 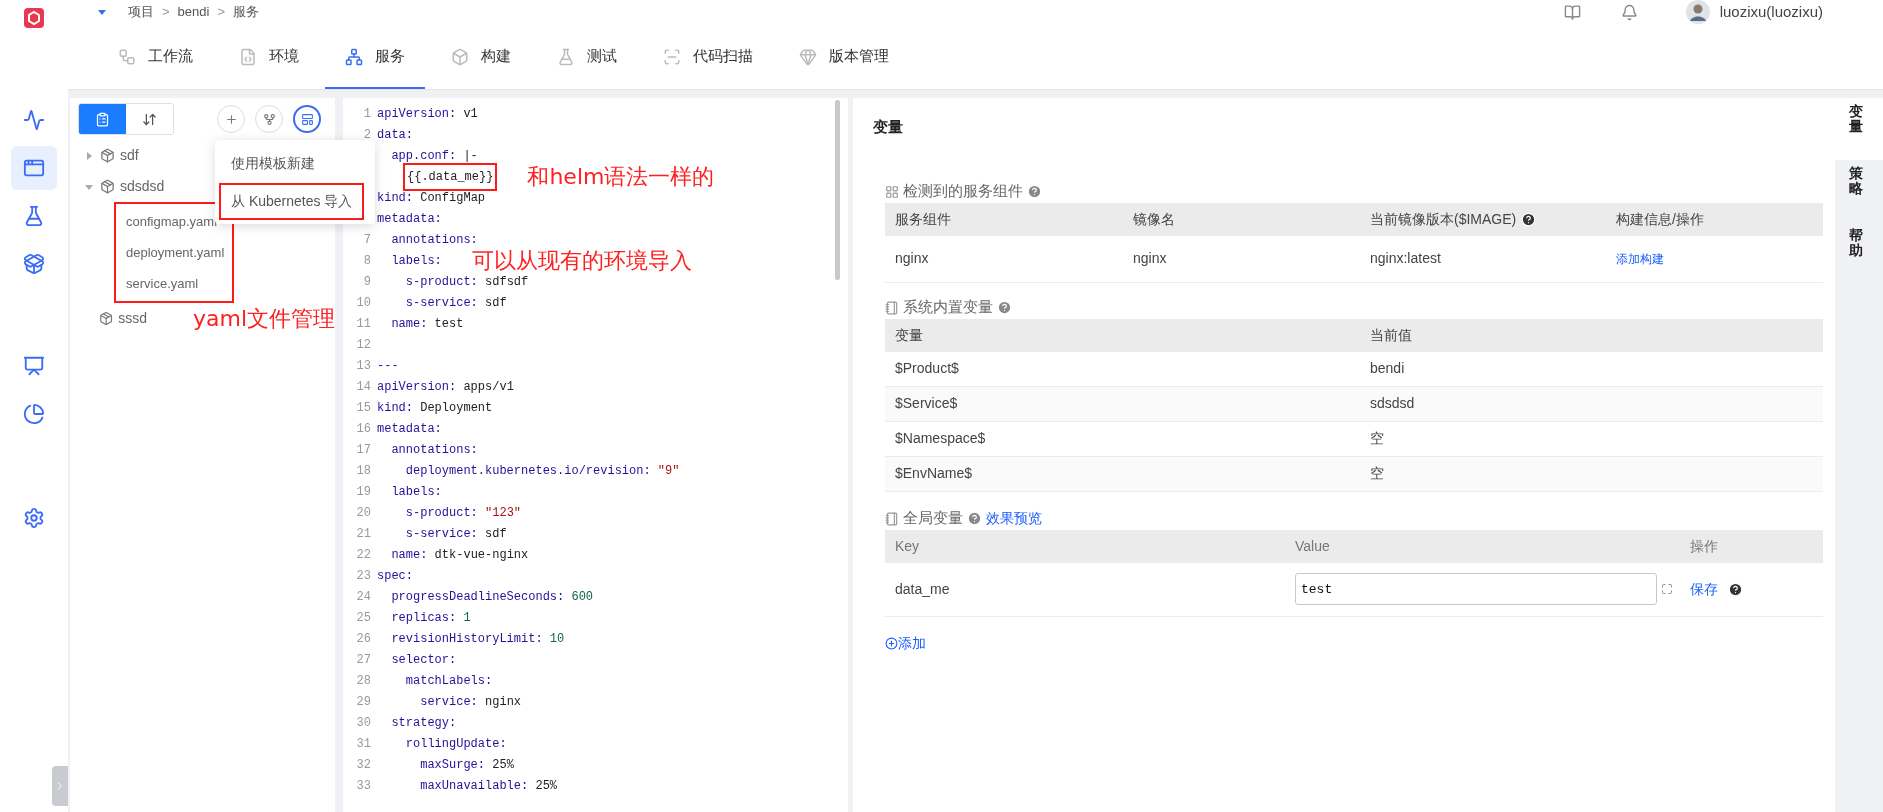 I want to click on scrollbar, so click(x=837, y=190).